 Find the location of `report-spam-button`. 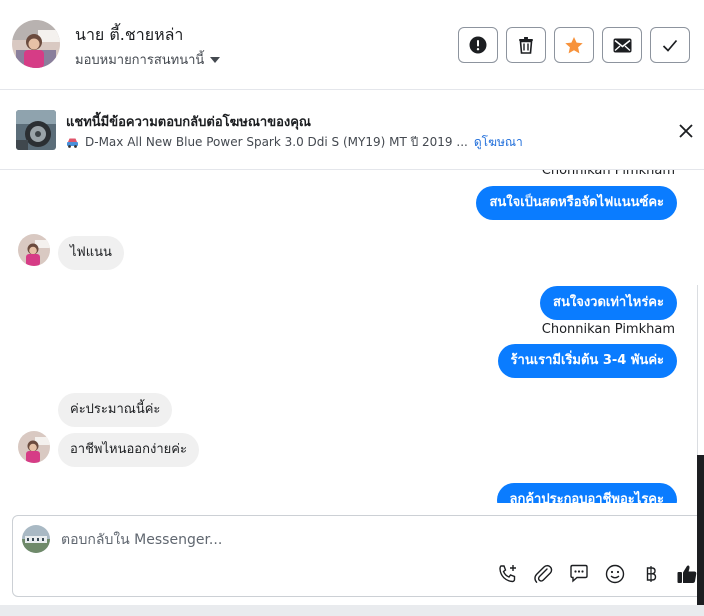

report-spam-button is located at coordinates (478, 45).